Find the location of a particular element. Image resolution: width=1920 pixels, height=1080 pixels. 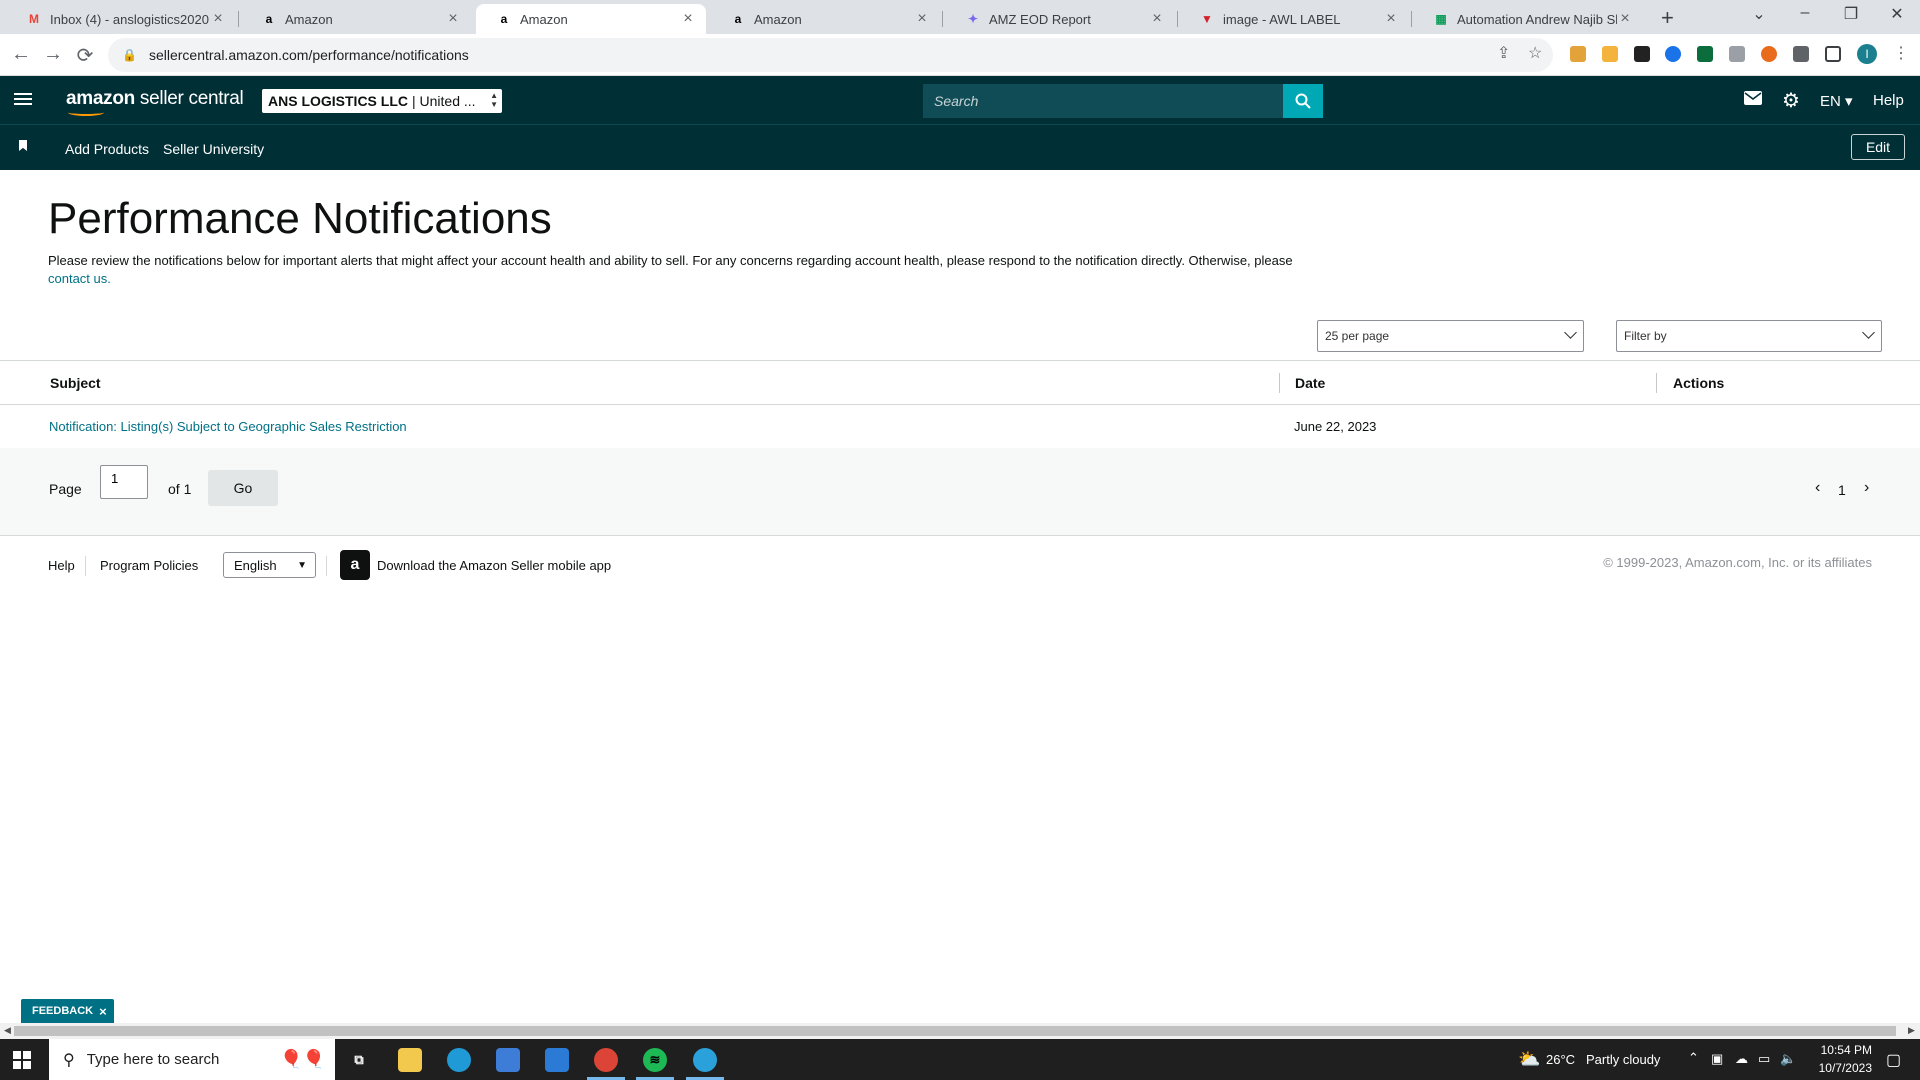

extension-arrow-icon is located at coordinates (1642, 54).